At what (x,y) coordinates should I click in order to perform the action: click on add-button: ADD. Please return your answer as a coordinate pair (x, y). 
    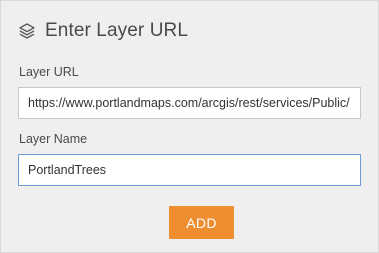
    Looking at the image, I should click on (201, 222).